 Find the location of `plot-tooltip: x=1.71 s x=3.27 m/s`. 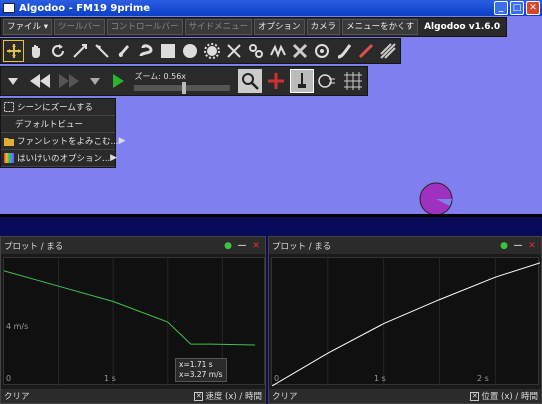

plot-tooltip: x=1.71 s x=3.27 m/s is located at coordinates (201, 370).